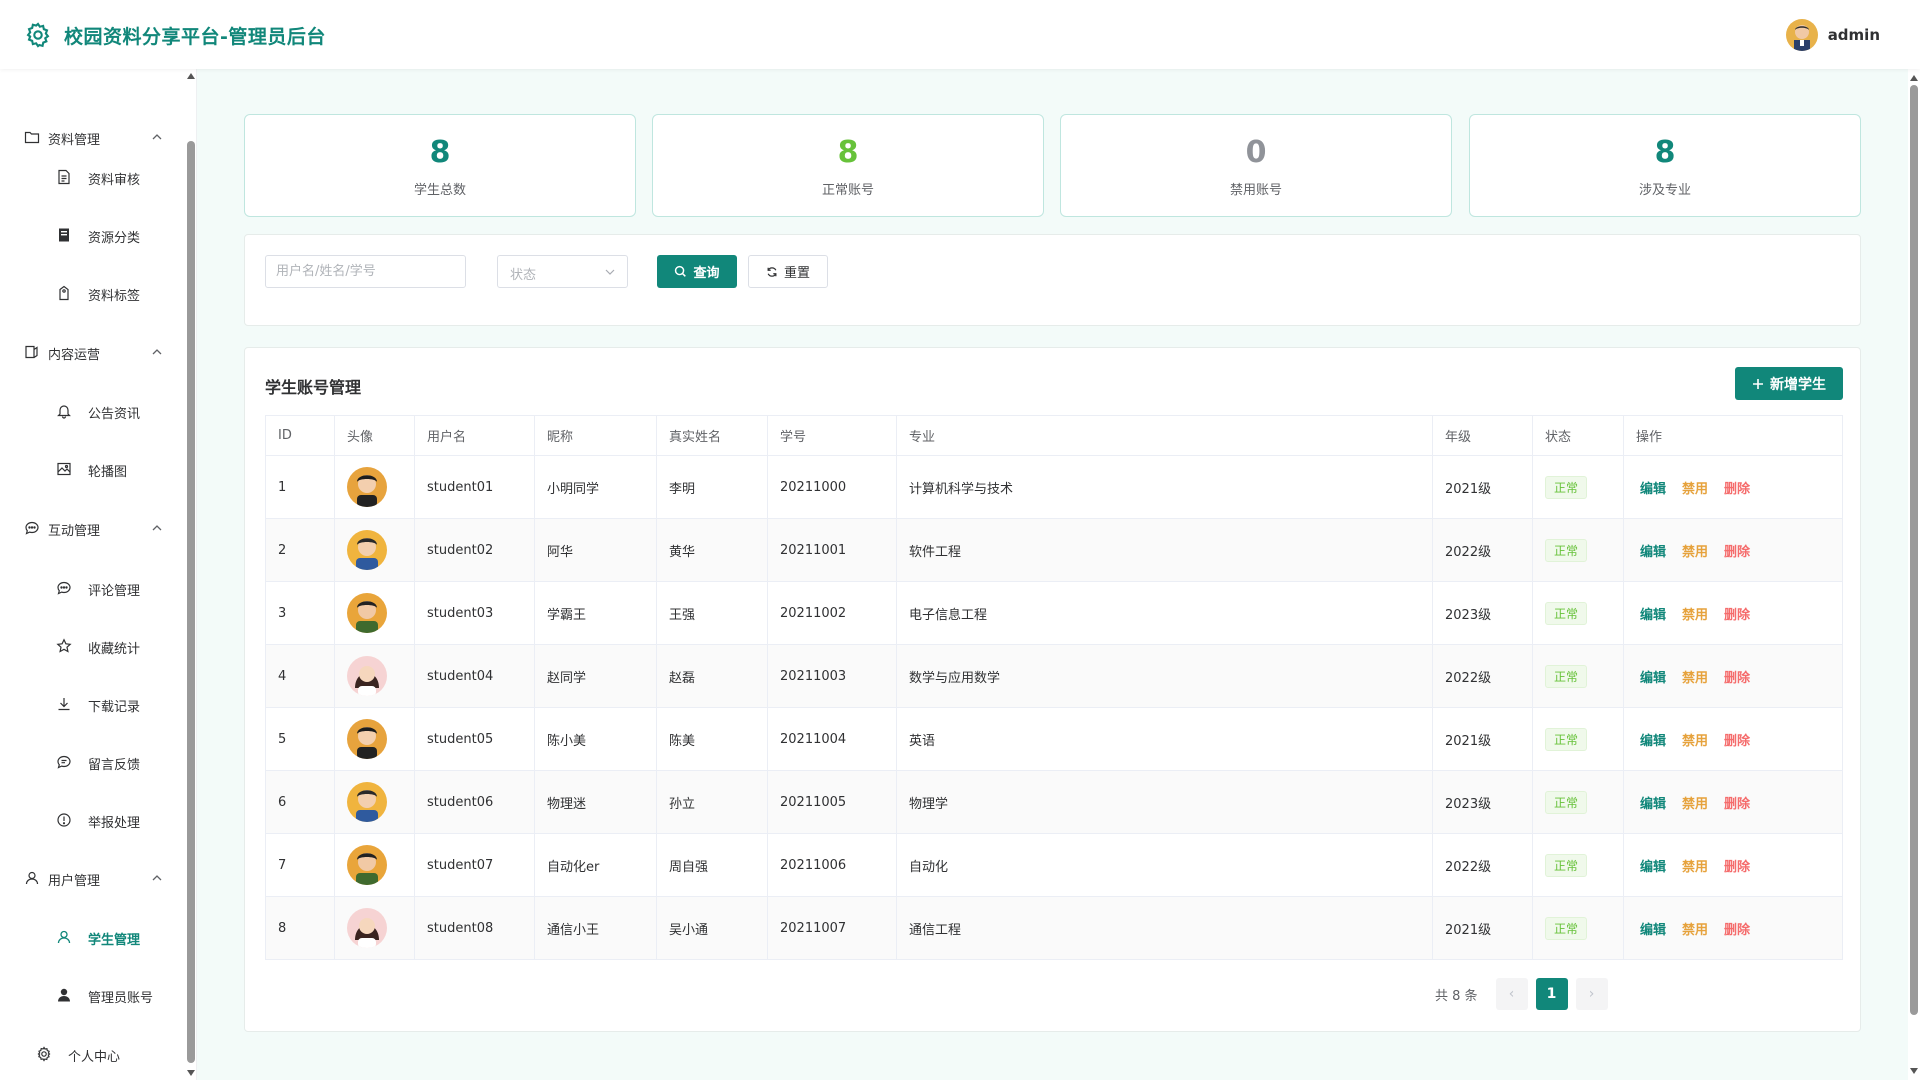 Image resolution: width=1920 pixels, height=1080 pixels. I want to click on cell-student-no: 20211005, so click(832, 802).